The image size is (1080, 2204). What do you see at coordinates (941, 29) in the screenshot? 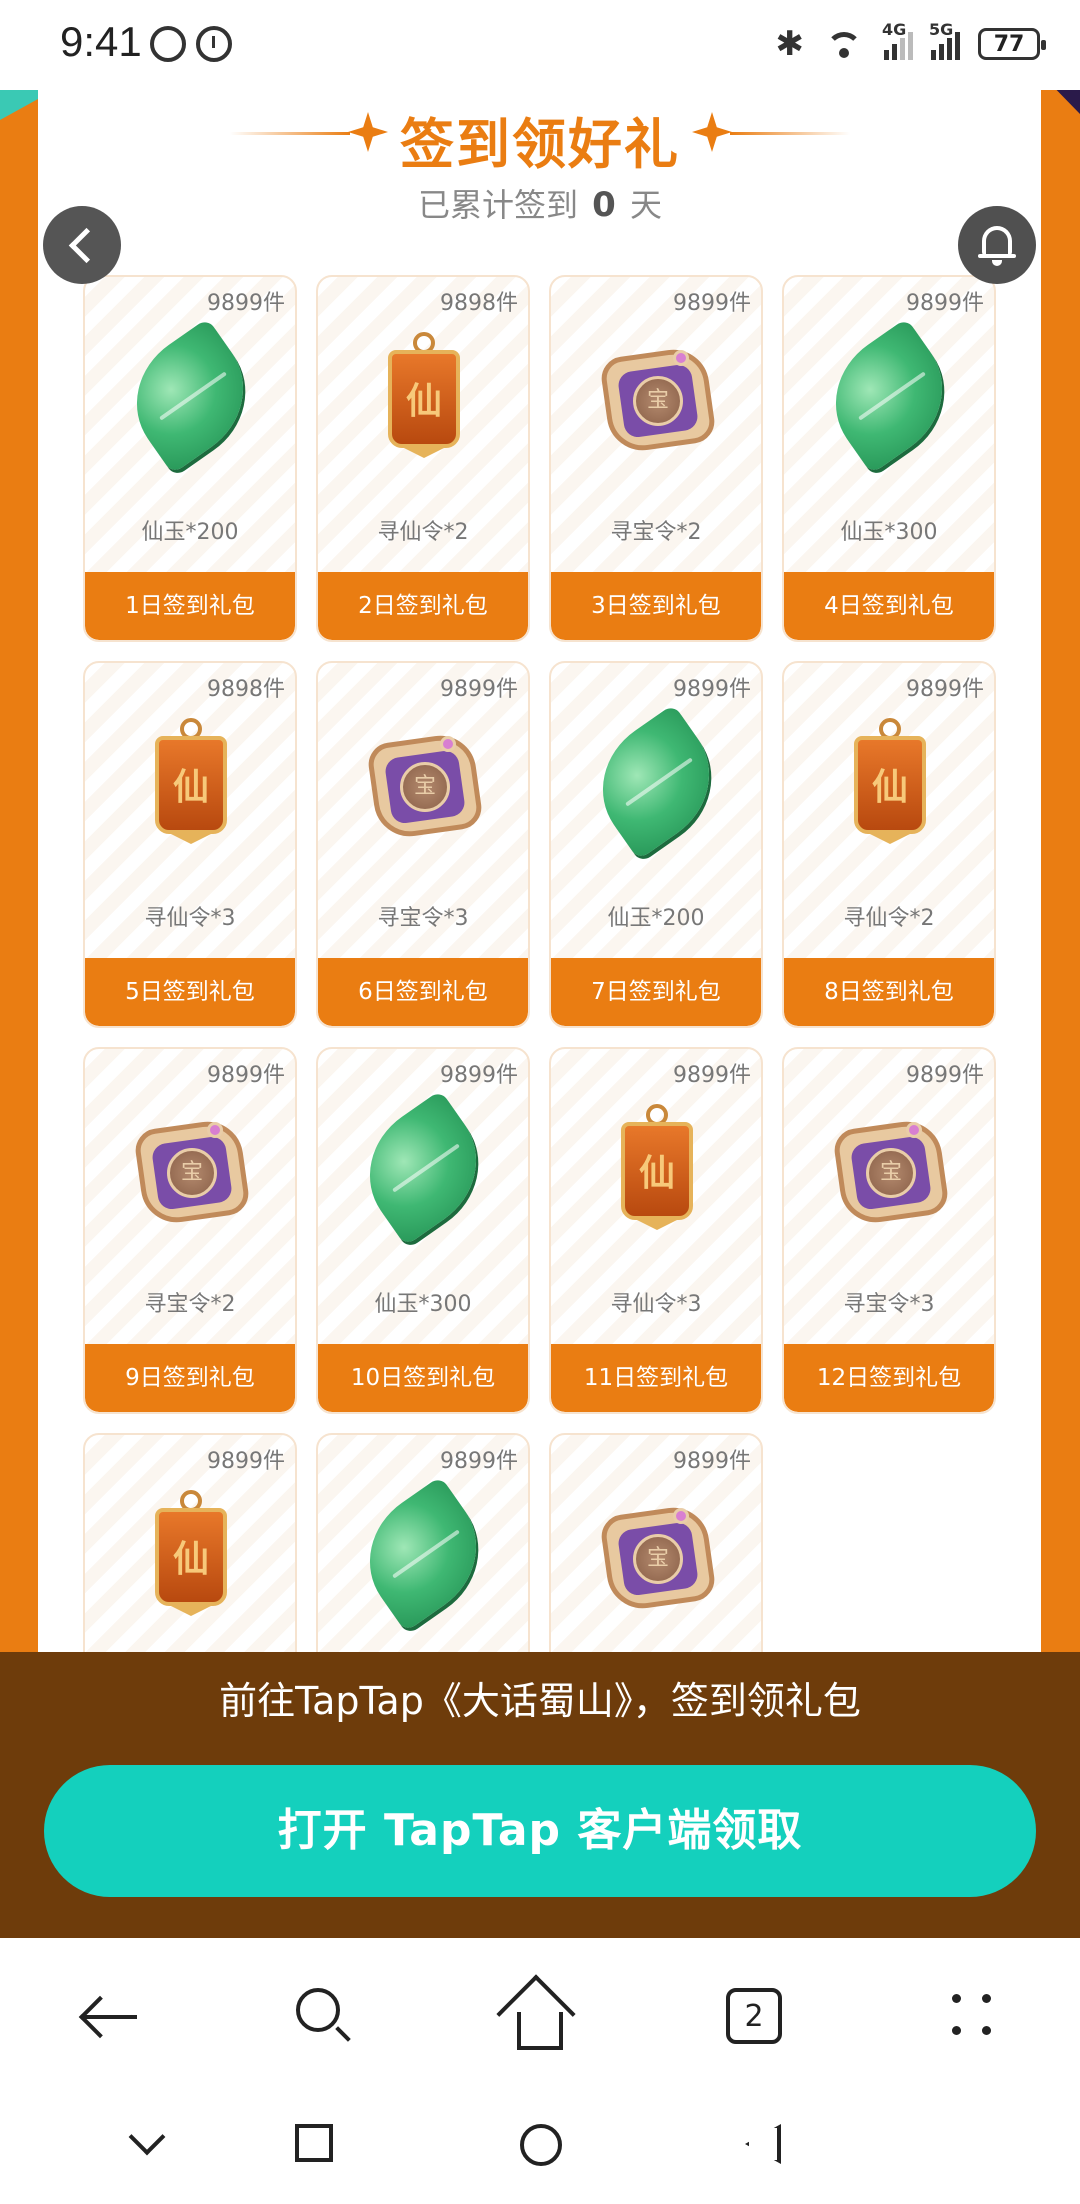
I see `signal-5g-label: 5G` at bounding box center [941, 29].